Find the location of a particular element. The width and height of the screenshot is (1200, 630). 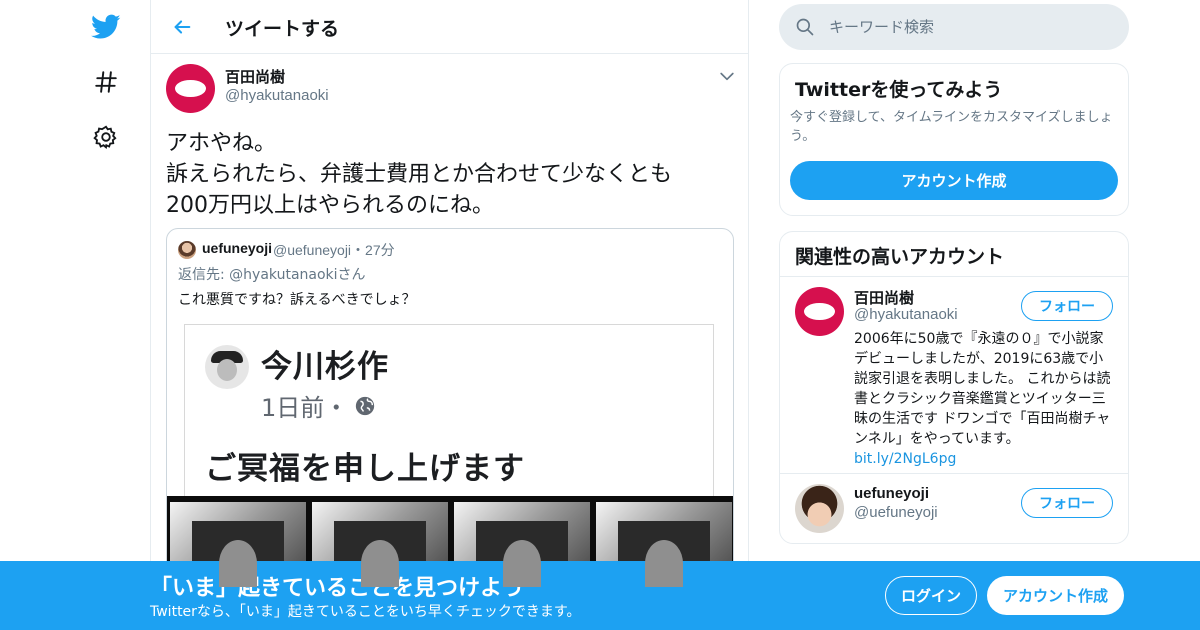

banner-create-account-button: アカウント作成 is located at coordinates (1055, 595).